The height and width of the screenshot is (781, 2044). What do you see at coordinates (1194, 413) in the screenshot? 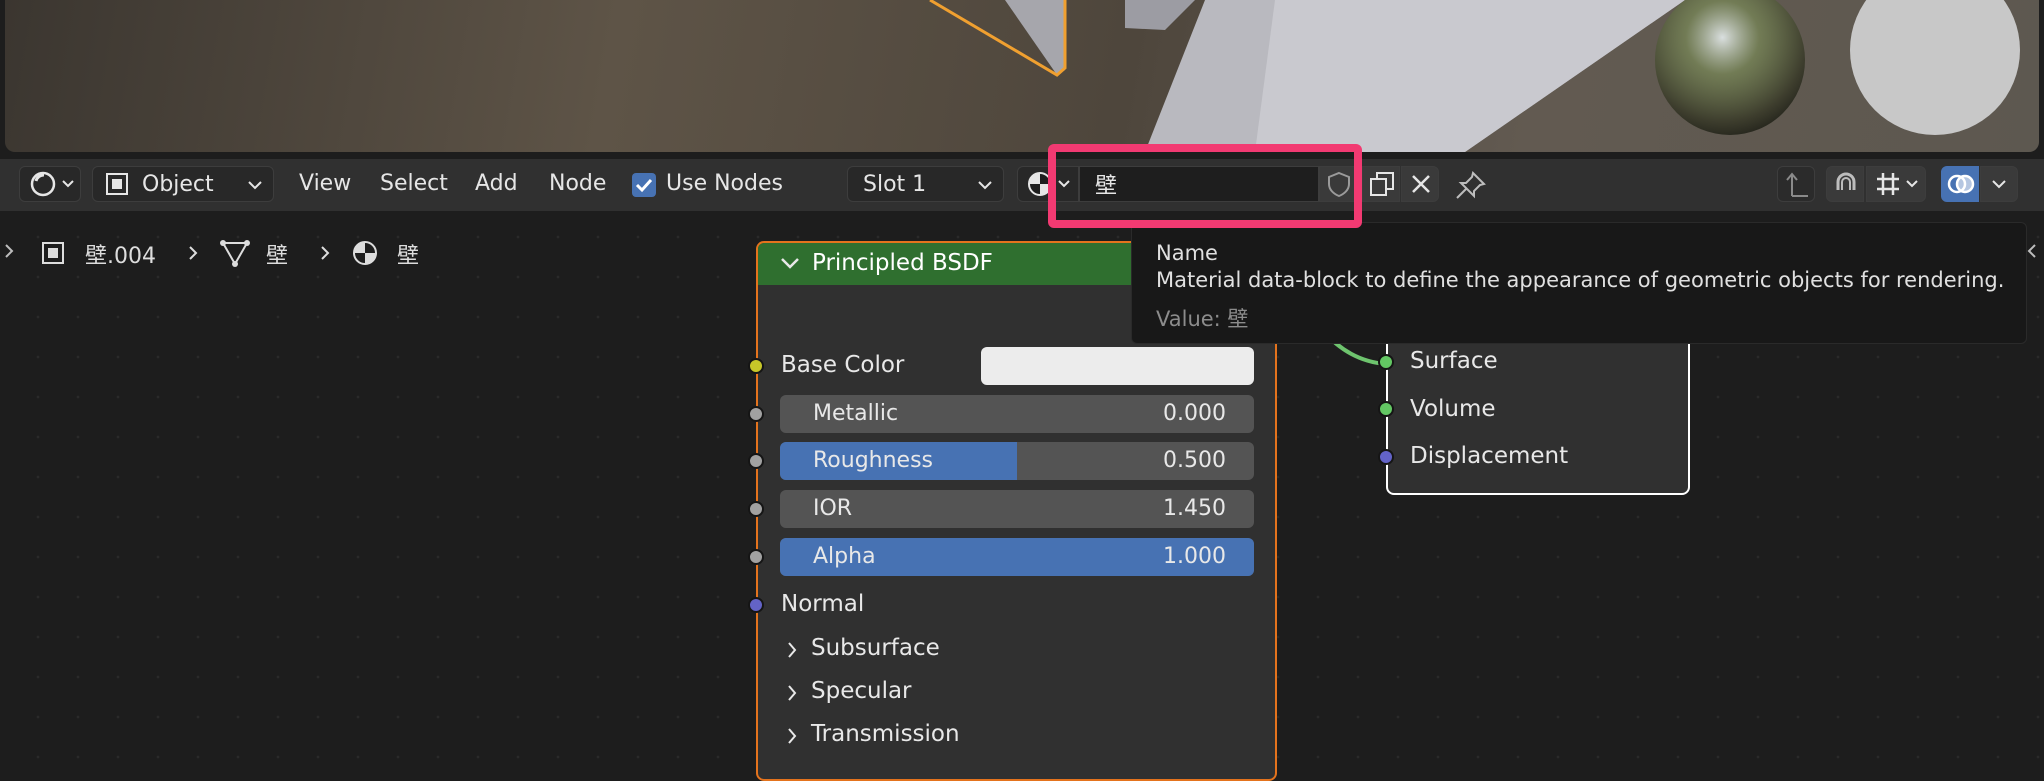
I see `metallic-value: 0.000` at bounding box center [1194, 413].